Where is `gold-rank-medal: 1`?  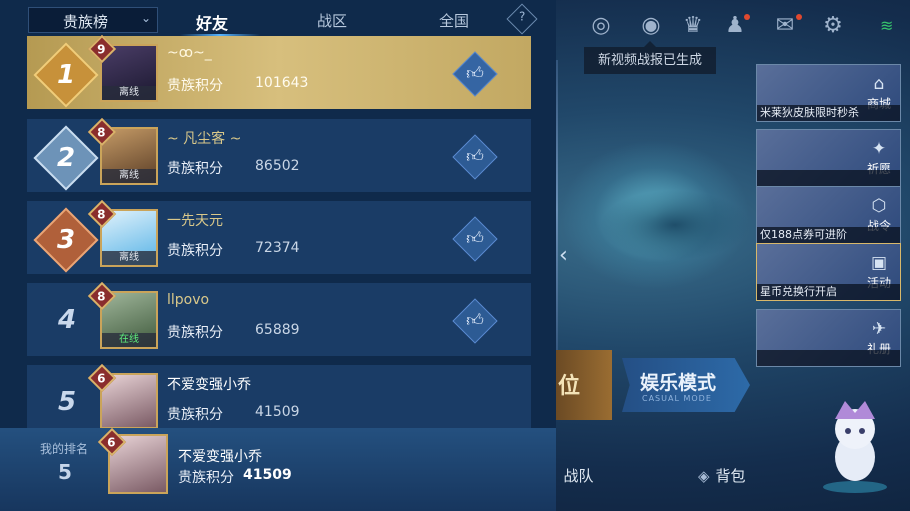 gold-rank-medal: 1 is located at coordinates (66, 75).